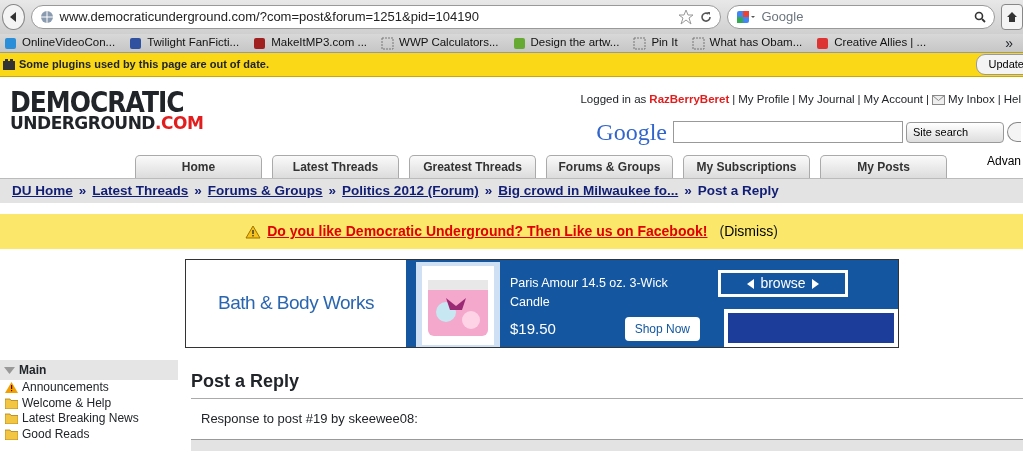 This screenshot has height=463, width=1023. I want to click on dismiss-link: Dismiss, so click(749, 231).